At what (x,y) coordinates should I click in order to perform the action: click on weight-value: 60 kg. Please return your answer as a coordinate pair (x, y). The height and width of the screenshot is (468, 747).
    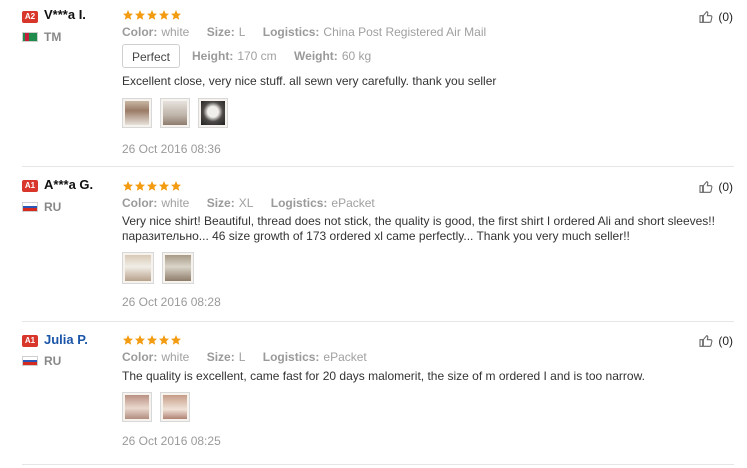
    Looking at the image, I should click on (356, 56).